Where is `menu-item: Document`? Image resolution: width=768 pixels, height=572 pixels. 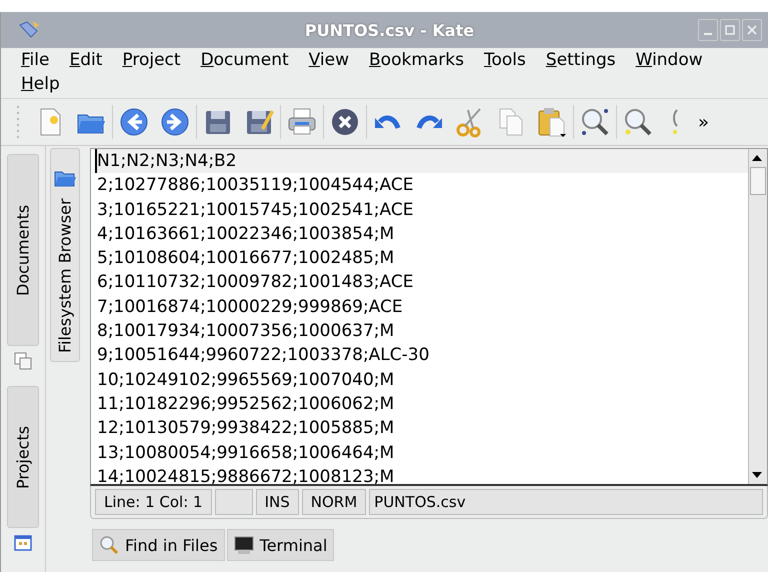 menu-item: Document is located at coordinates (244, 60).